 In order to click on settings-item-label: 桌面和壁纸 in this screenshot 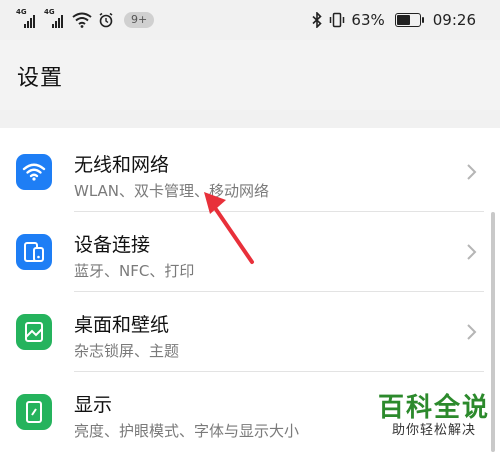, I will do `click(122, 325)`.